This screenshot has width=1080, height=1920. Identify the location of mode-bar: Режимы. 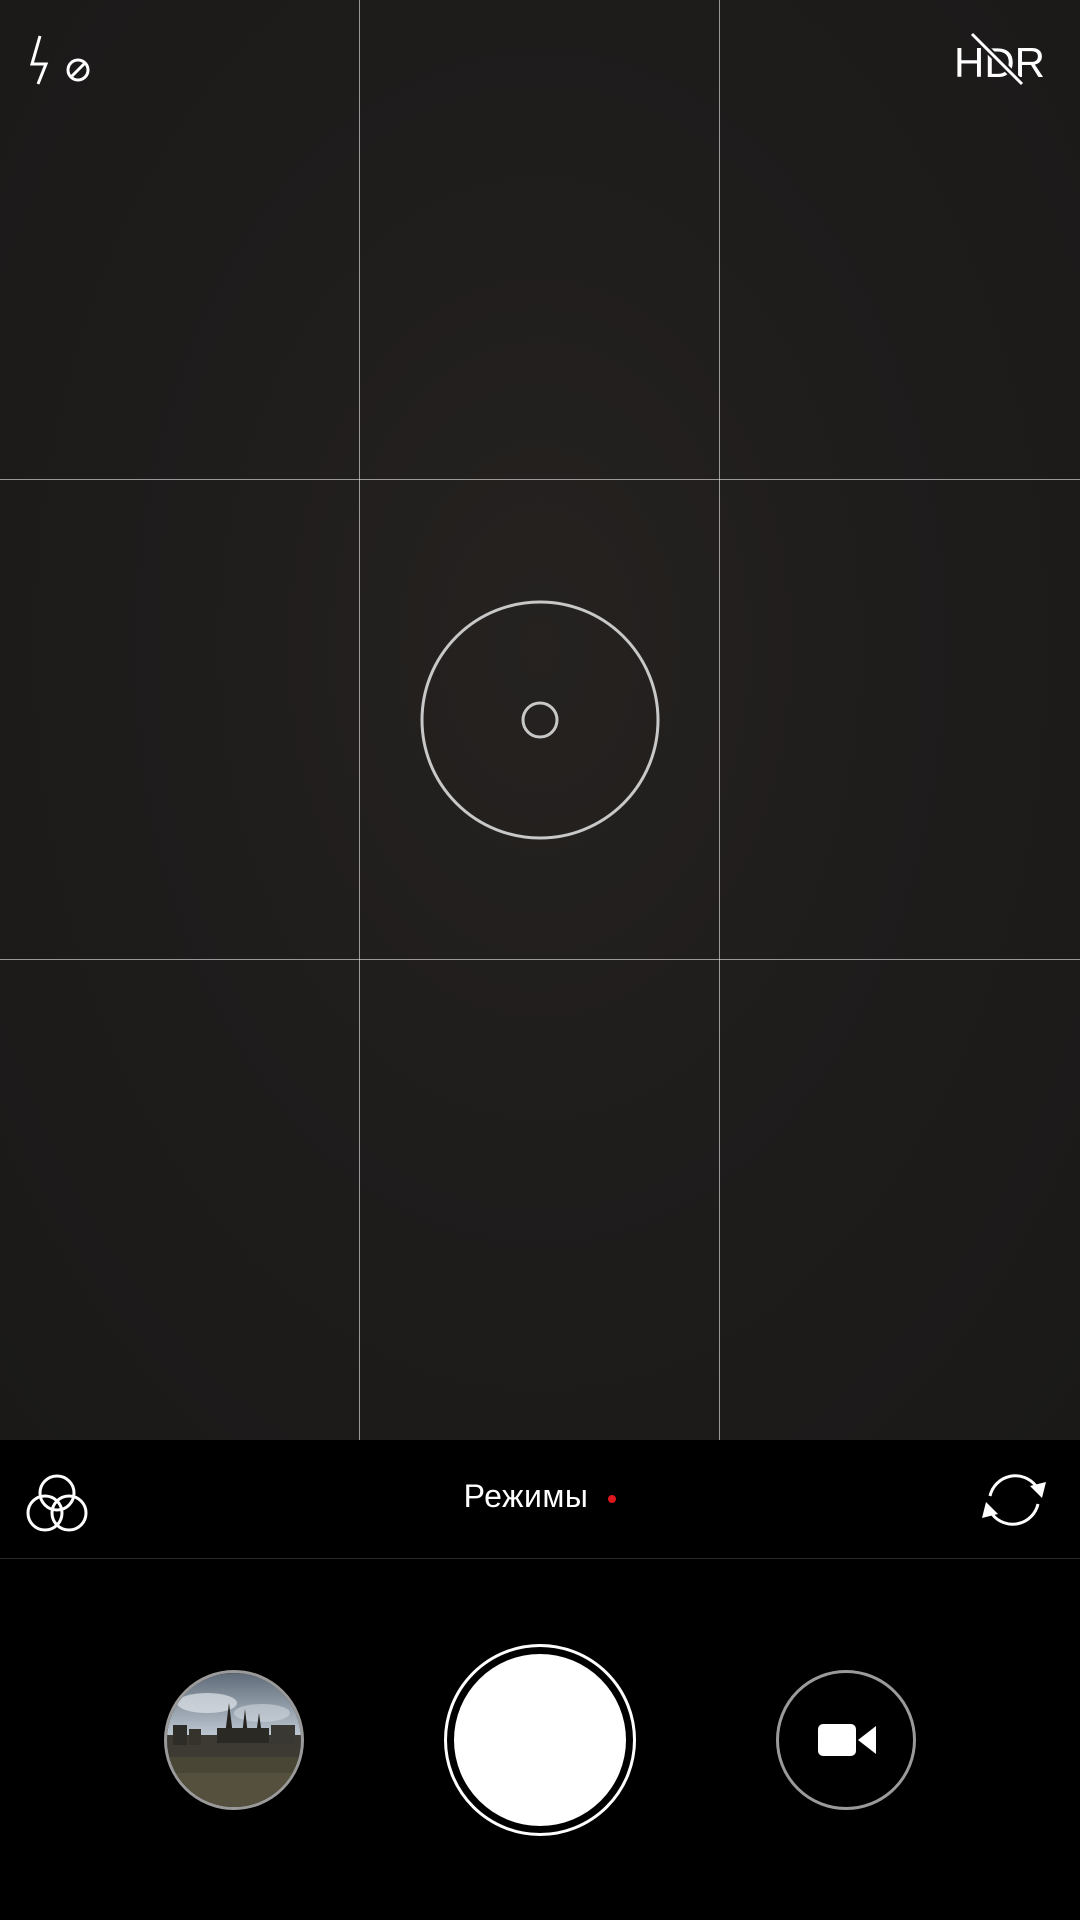
(540, 1499).